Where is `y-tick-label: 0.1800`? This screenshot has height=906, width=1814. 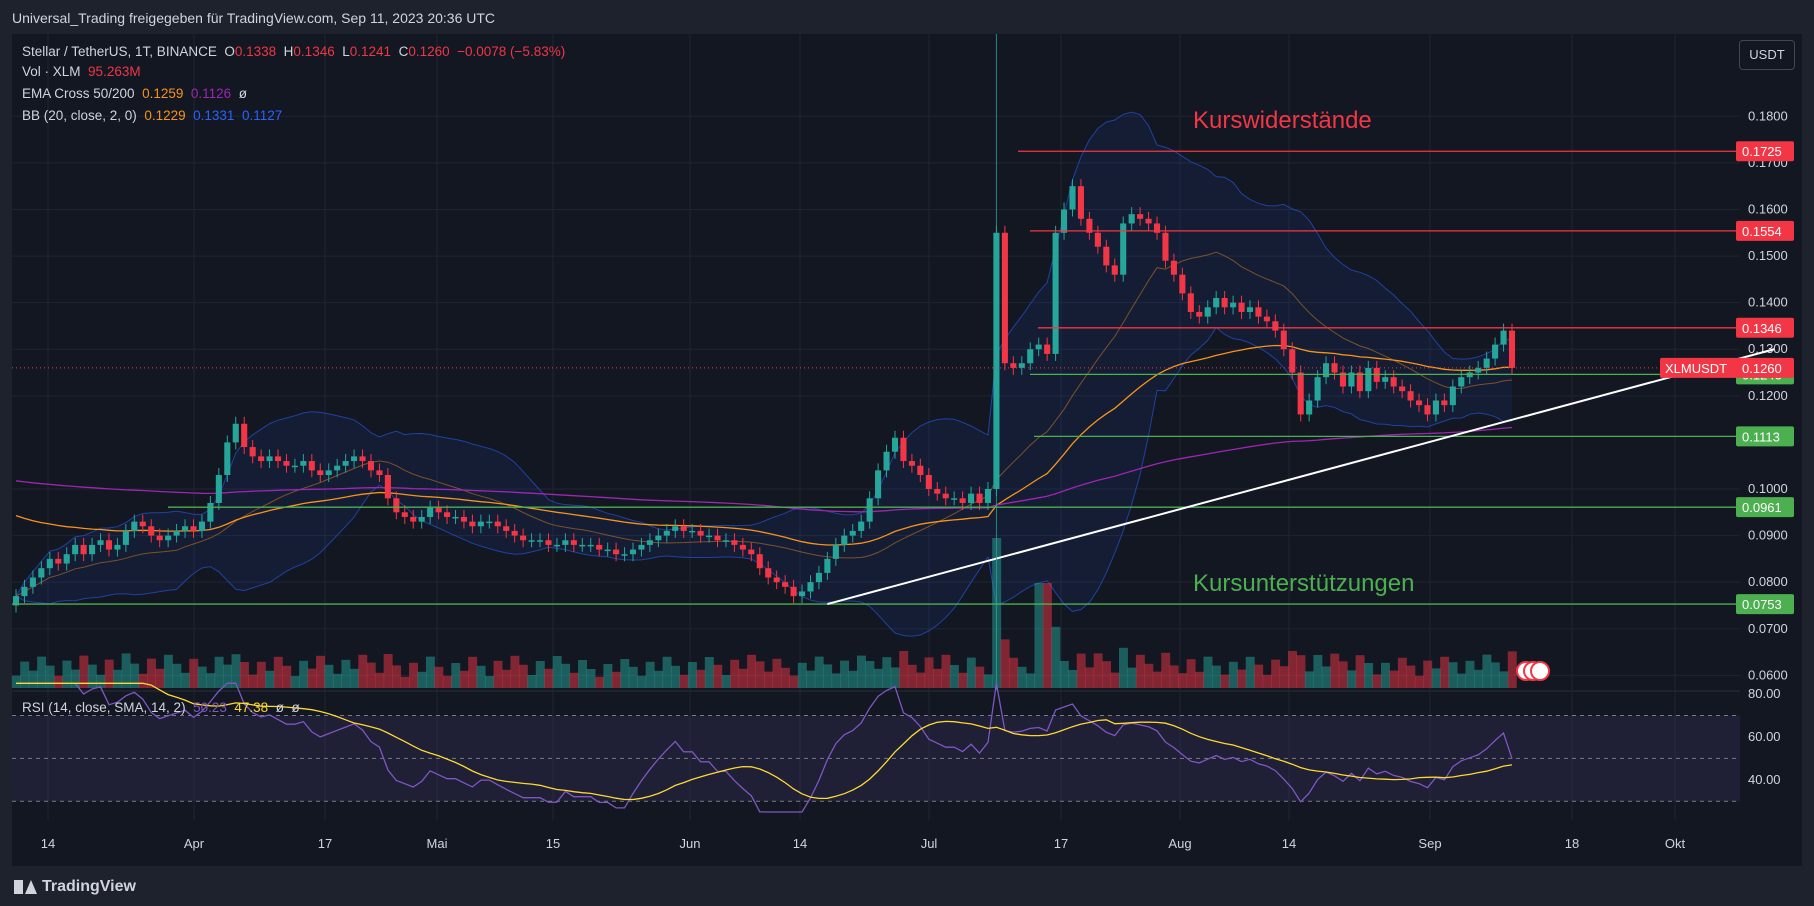
y-tick-label: 0.1800 is located at coordinates (1768, 115).